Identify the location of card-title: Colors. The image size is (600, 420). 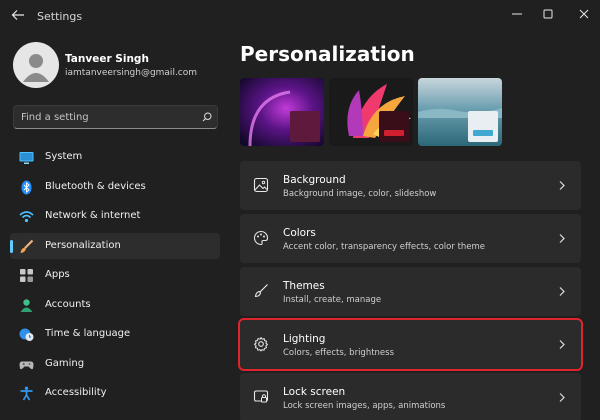
(299, 233).